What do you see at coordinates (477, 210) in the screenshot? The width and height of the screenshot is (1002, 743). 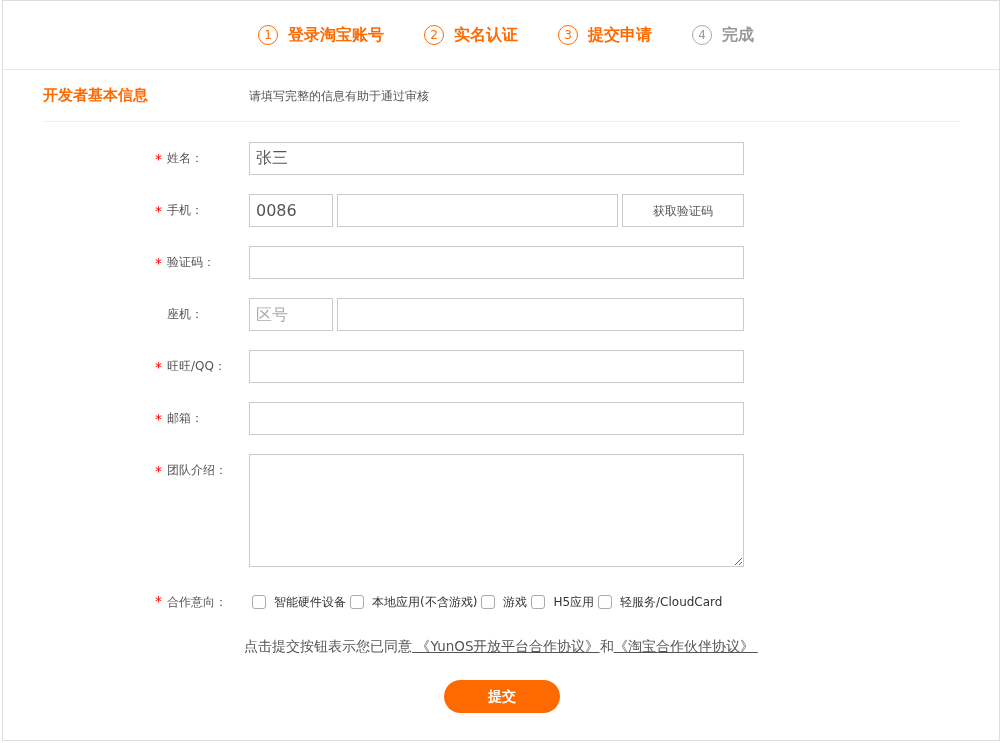 I see `phone-field` at bounding box center [477, 210].